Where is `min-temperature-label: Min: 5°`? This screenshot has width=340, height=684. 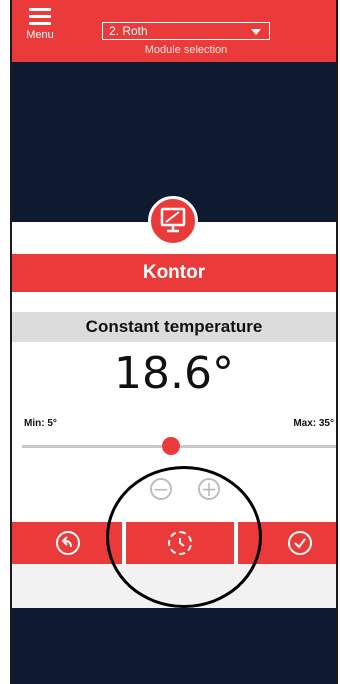 min-temperature-label: Min: 5° is located at coordinates (40, 423).